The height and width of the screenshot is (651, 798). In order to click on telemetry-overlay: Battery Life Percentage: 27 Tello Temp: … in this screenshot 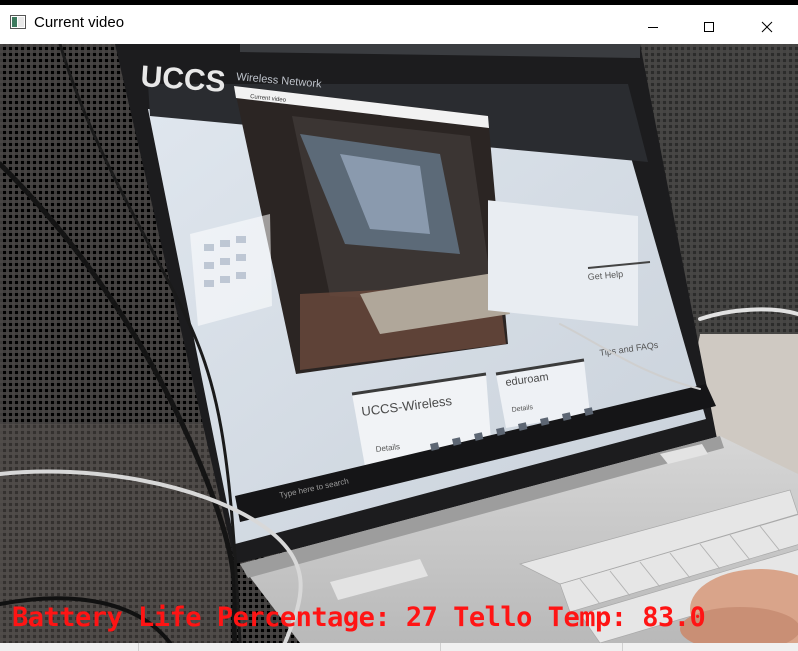, I will do `click(359, 617)`.